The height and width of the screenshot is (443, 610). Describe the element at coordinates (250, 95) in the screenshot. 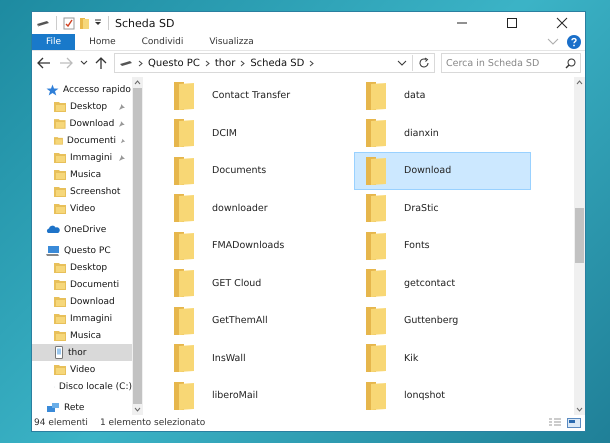

I see `folder-item: Contact Transfer` at that location.